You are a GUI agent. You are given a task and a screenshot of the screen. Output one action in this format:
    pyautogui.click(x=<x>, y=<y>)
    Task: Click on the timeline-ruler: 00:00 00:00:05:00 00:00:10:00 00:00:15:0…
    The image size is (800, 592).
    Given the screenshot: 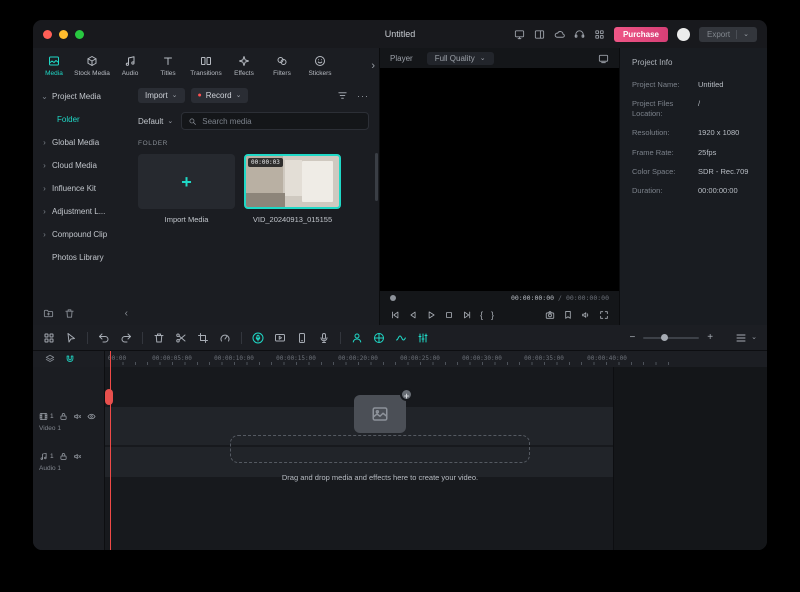 What is the action you would take?
    pyautogui.click(x=436, y=359)
    